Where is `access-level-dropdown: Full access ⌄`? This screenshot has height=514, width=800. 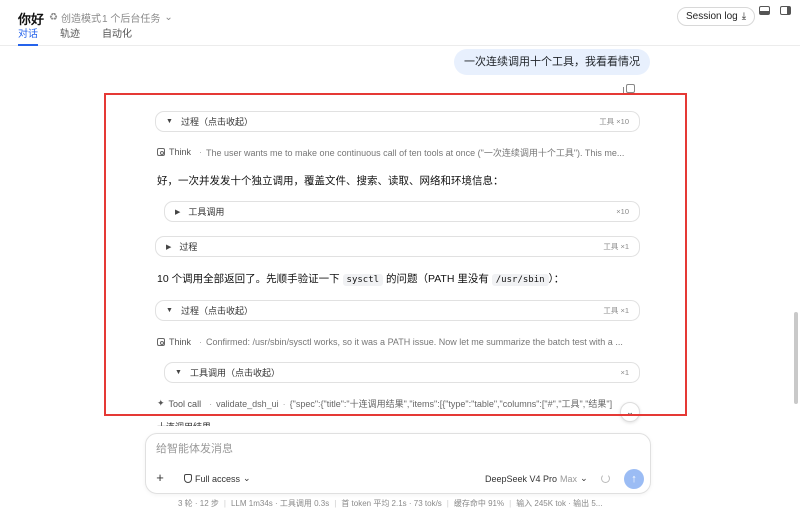 access-level-dropdown: Full access ⌄ is located at coordinates (217, 478).